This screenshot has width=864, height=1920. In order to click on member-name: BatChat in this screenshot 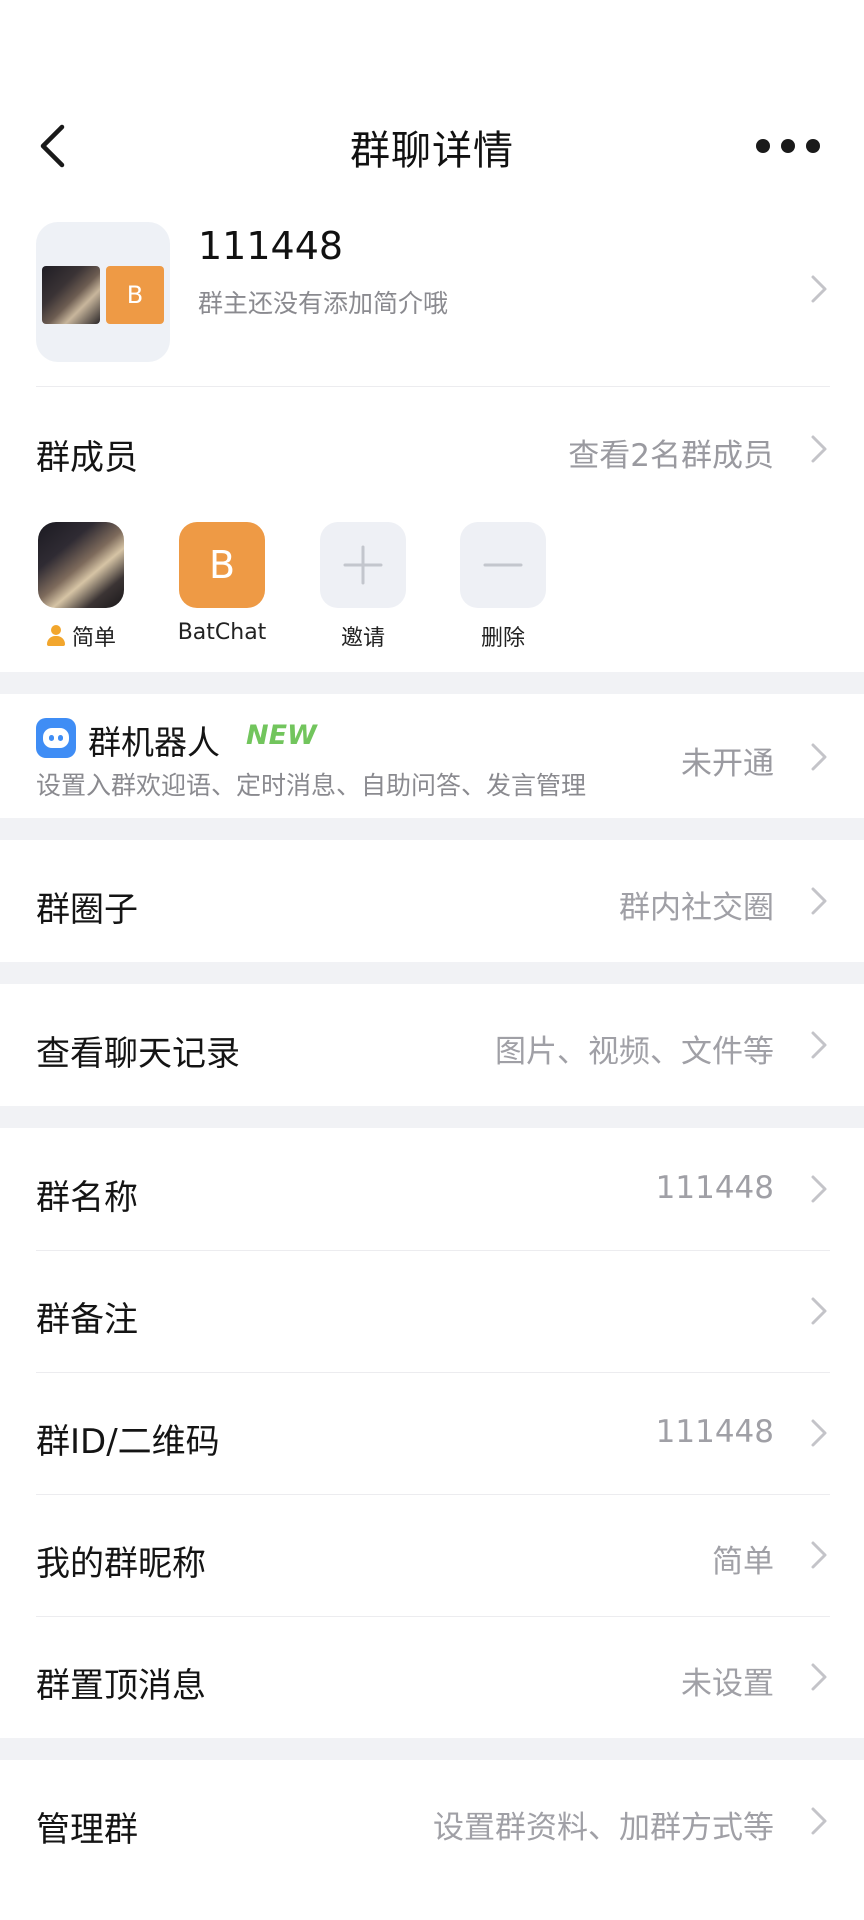, I will do `click(222, 632)`.